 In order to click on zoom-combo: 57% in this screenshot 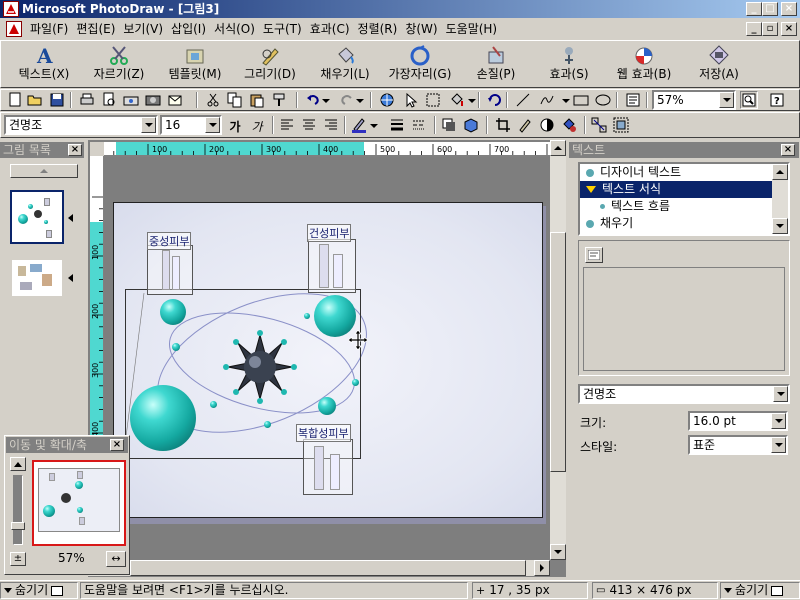, I will do `click(694, 100)`.